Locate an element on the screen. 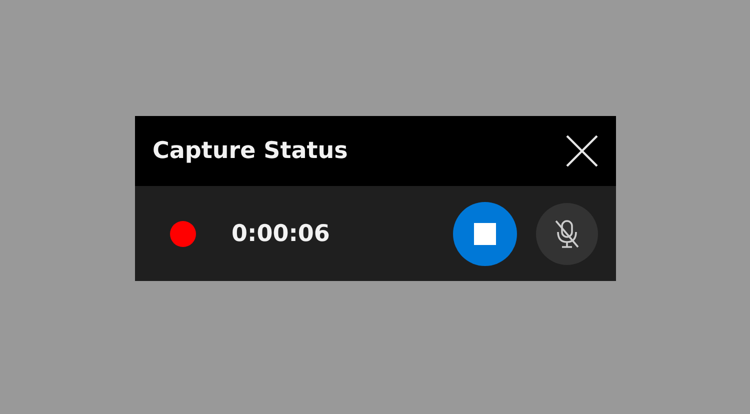 The width and height of the screenshot is (750, 414). window-title: Capture Status is located at coordinates (250, 151).